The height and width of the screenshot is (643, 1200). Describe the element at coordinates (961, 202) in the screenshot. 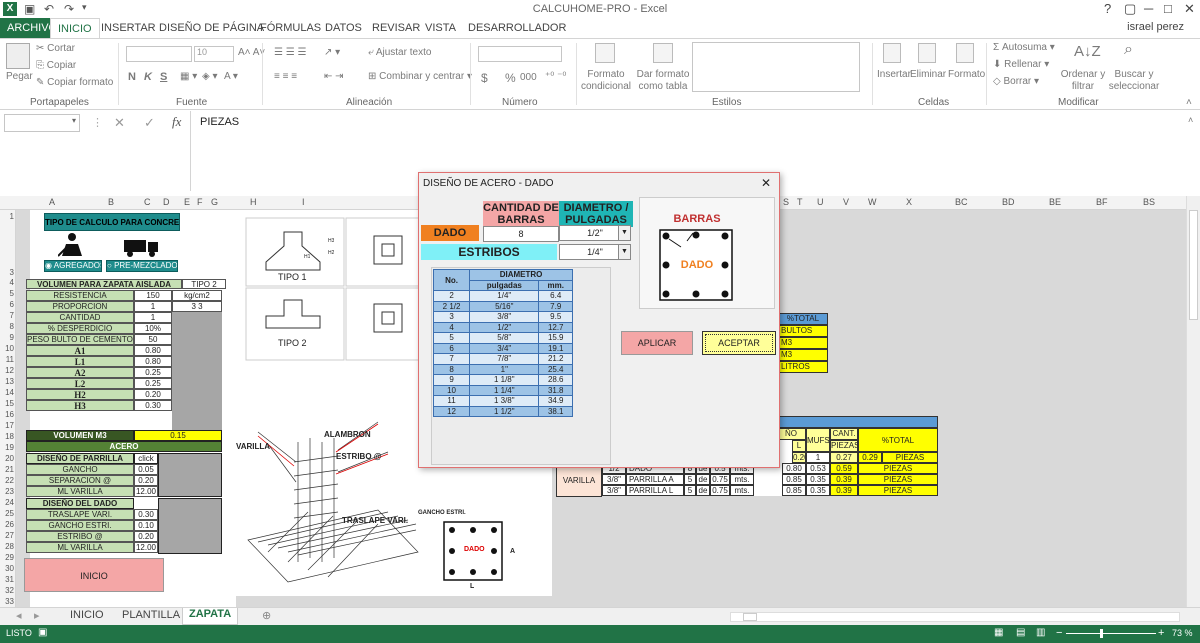

I see `column-header: BC` at that location.